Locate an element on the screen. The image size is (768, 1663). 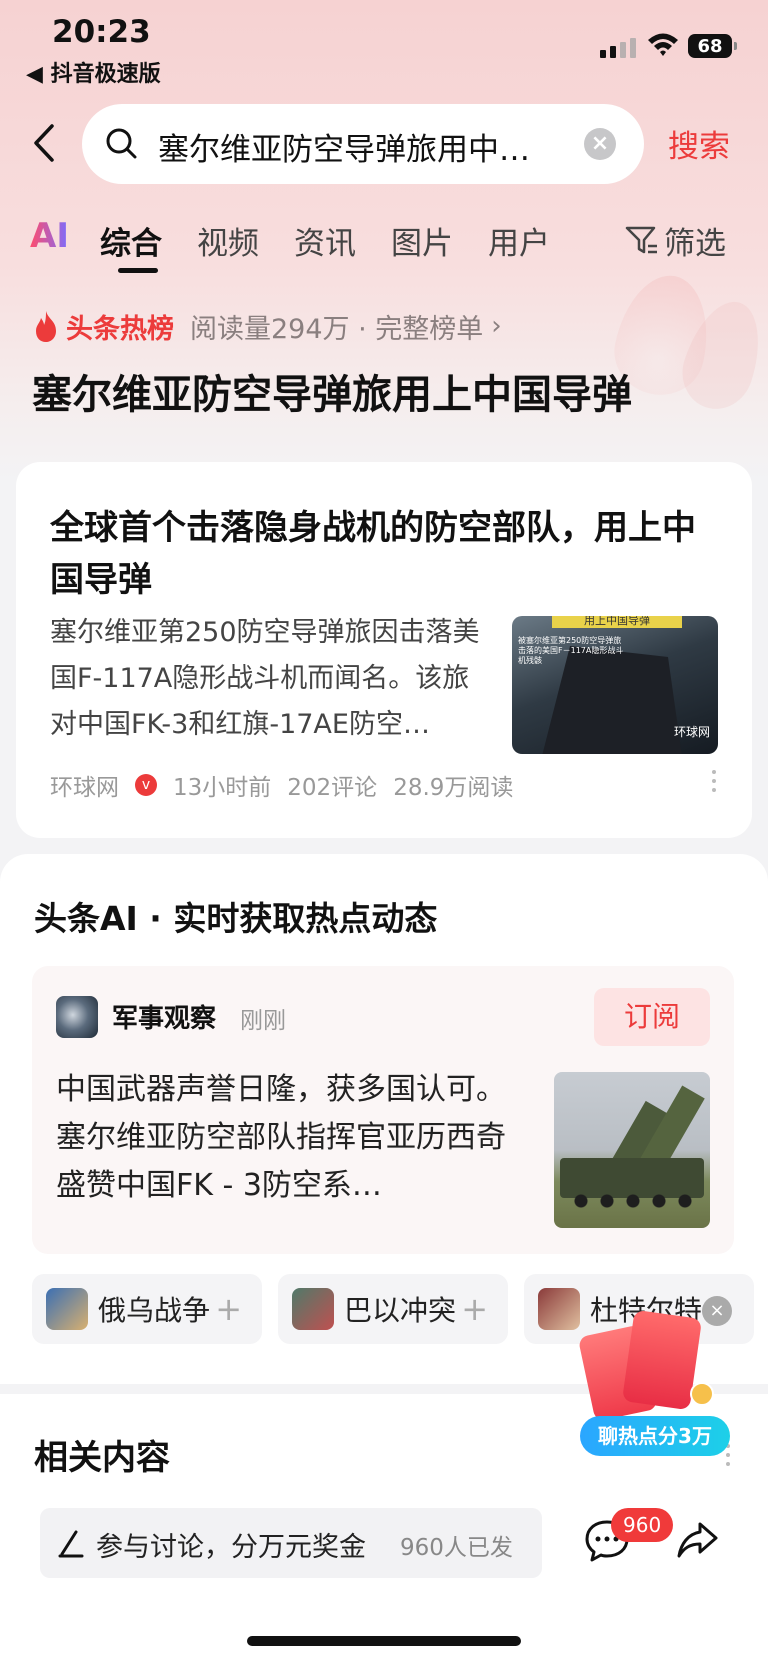
chevron-right-icon: › is located at coordinates (496, 326).